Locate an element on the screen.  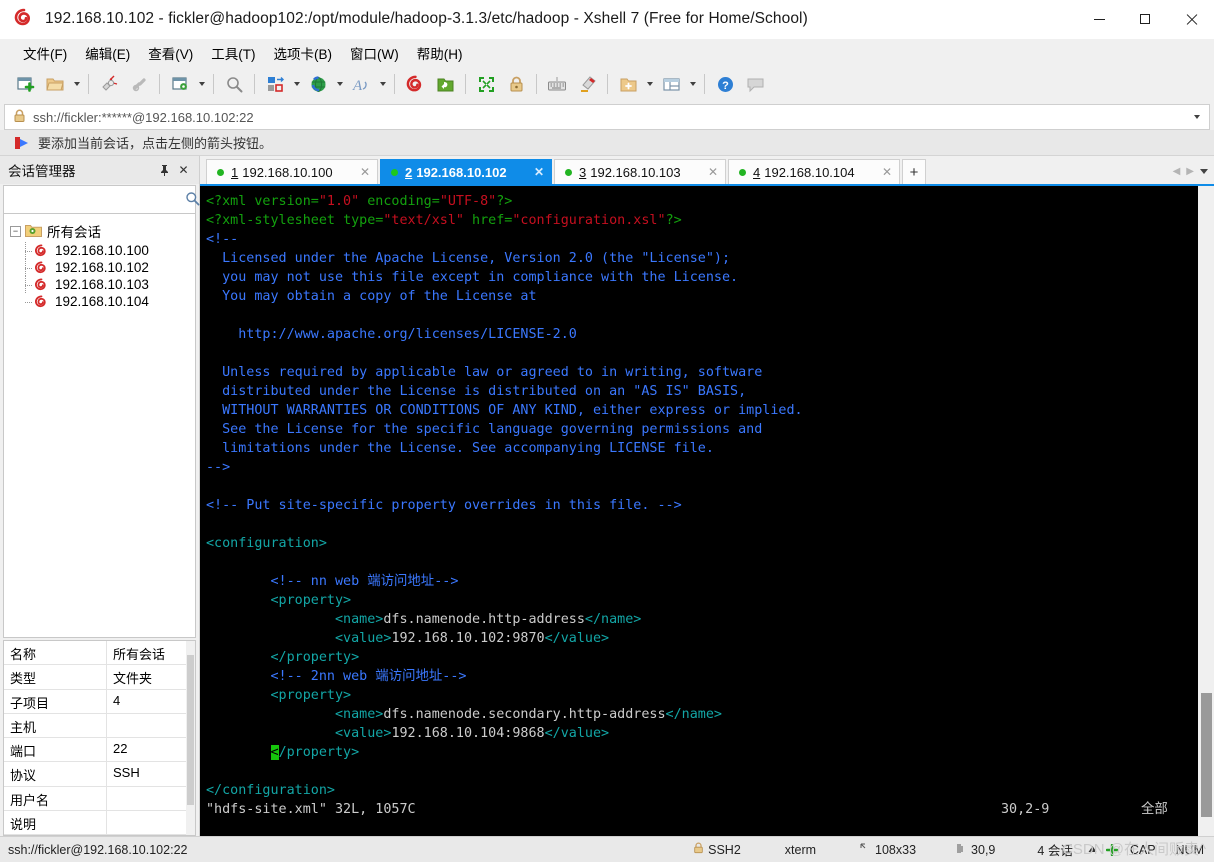
tree-guide-branch is located at coordinates (28, 251).